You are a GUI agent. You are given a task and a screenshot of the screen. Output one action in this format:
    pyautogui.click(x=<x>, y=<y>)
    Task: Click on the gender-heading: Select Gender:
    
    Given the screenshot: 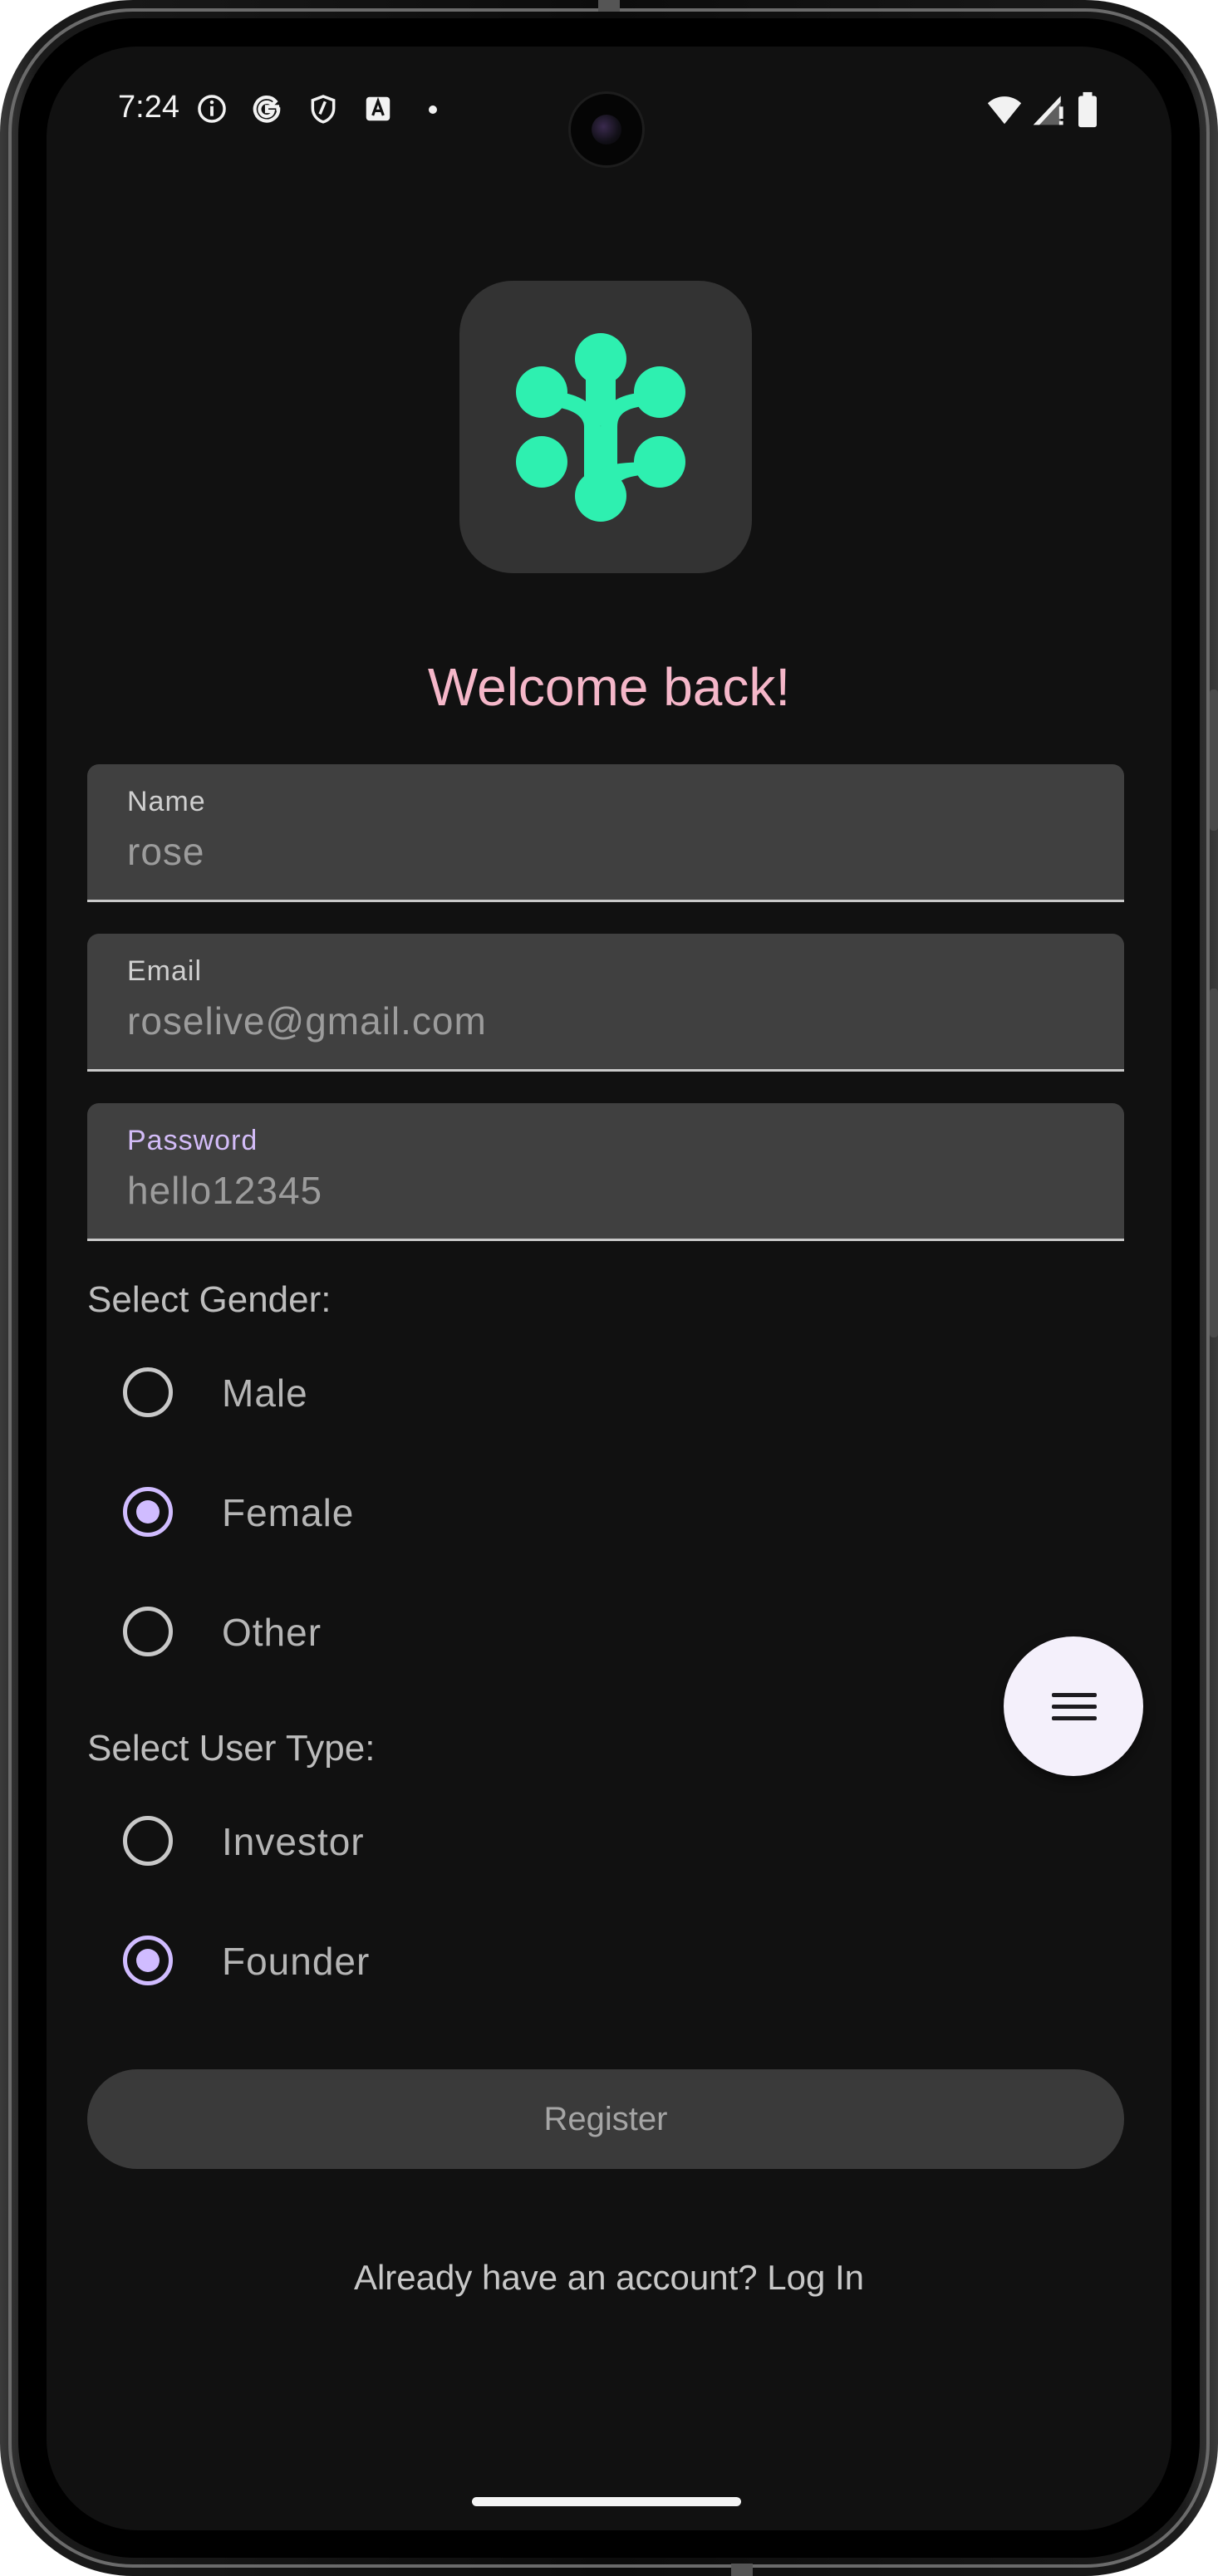 What is the action you would take?
    pyautogui.click(x=209, y=1299)
    